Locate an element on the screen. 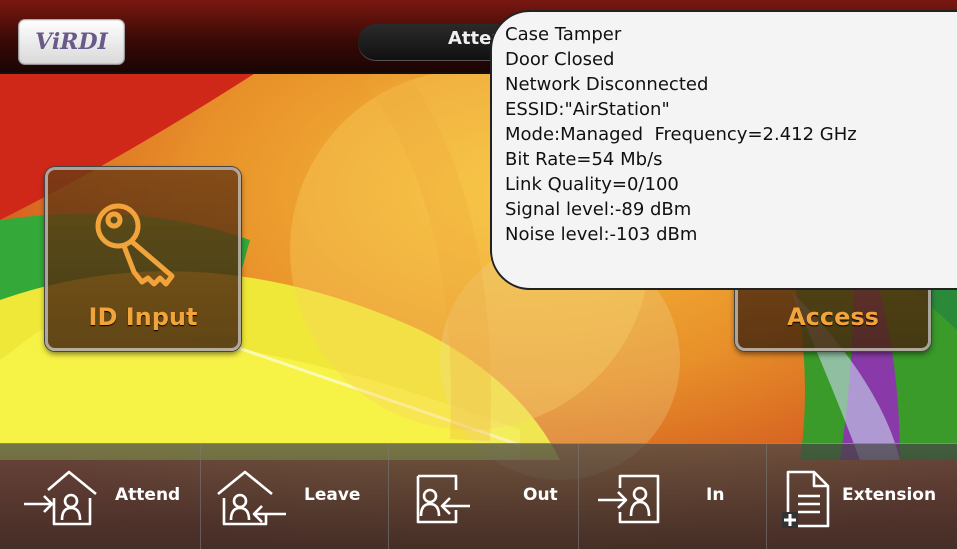 The width and height of the screenshot is (957, 549). popup-line: Network Disconnected is located at coordinates (607, 84).